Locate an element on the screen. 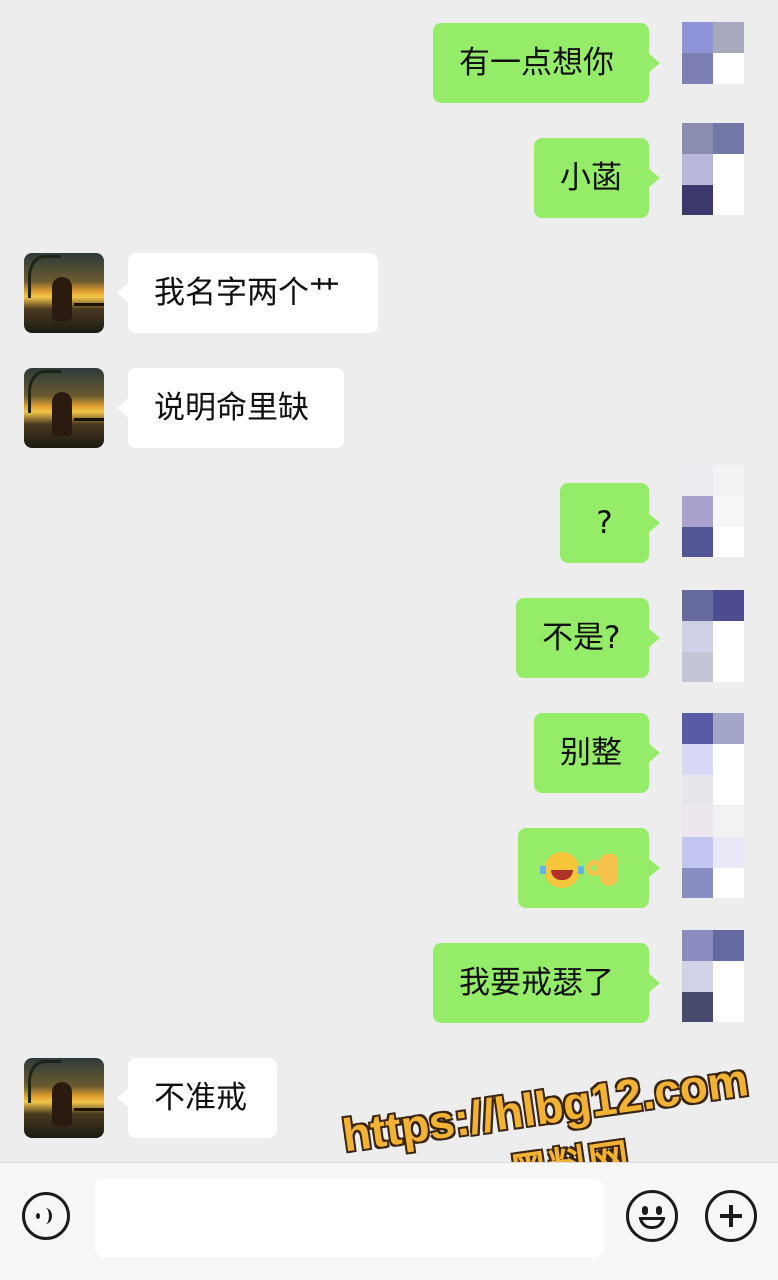 The height and width of the screenshot is (1280, 778). message-text: 小菡 is located at coordinates (591, 178).